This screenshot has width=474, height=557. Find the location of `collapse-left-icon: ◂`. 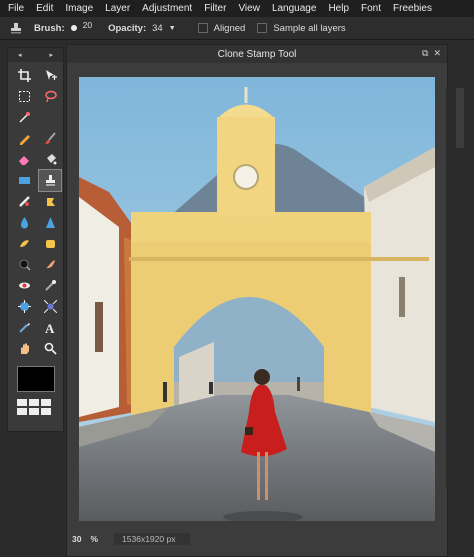

collapse-left-icon: ◂ is located at coordinates (20, 55).